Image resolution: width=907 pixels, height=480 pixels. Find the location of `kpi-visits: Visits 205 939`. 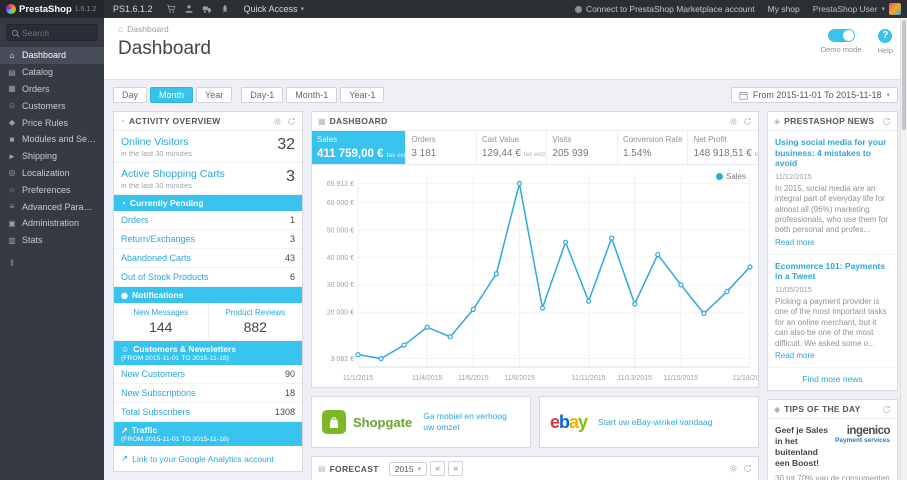

kpi-visits: Visits 205 939 is located at coordinates (582, 147).